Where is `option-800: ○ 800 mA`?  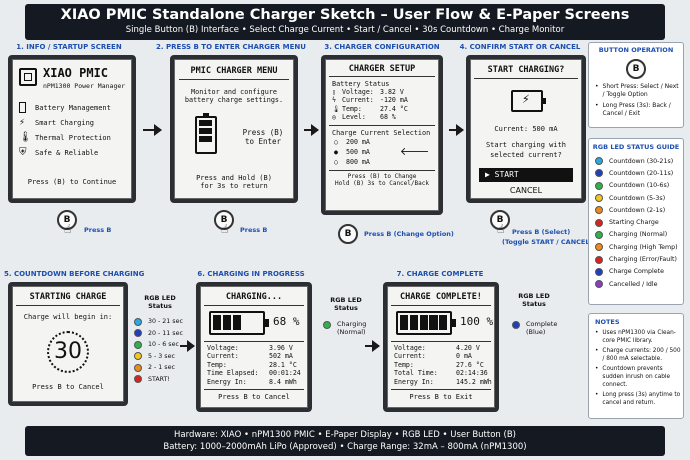 option-800: ○ 800 mA is located at coordinates (386, 162).